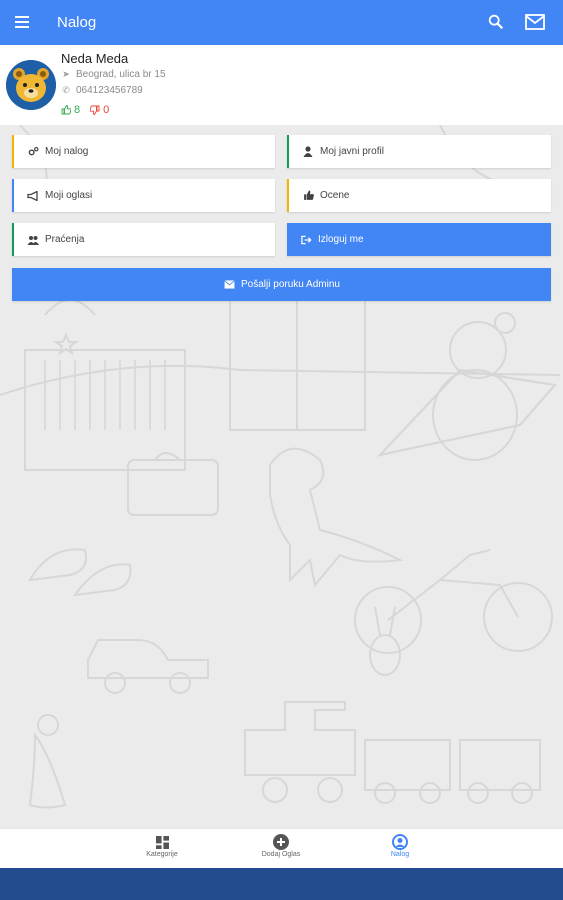 This screenshot has height=900, width=563. What do you see at coordinates (143, 151) in the screenshot?
I see `my-account-button: Moj nalog` at bounding box center [143, 151].